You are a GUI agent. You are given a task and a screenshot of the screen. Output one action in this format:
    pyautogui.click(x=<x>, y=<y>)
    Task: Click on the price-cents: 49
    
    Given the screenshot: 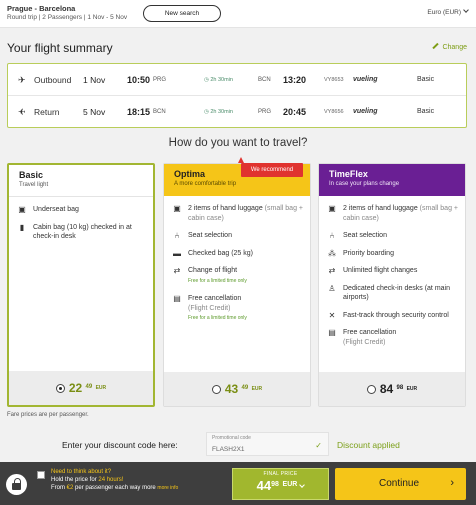 What is the action you would take?
    pyautogui.click(x=245, y=388)
    